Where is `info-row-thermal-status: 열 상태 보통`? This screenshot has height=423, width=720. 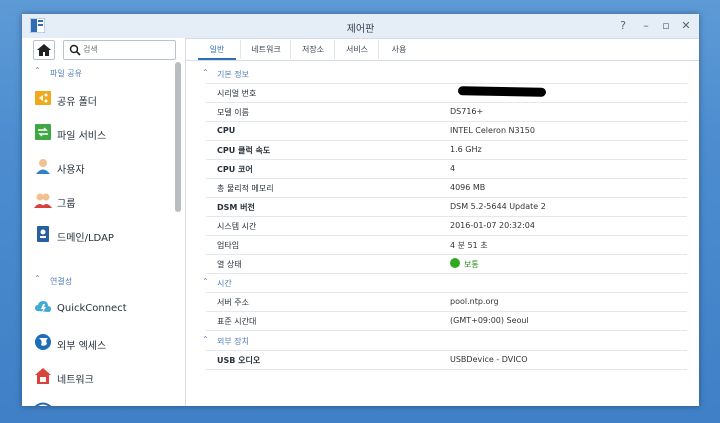
info-row-thermal-status: 열 상태 보통 is located at coordinates (446, 264).